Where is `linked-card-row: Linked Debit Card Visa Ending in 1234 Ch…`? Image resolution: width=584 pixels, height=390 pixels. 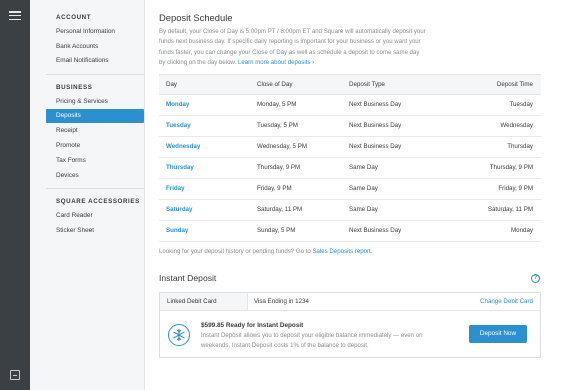 linked-card-row: Linked Debit Card Visa Ending in 1234 Ch… is located at coordinates (350, 302).